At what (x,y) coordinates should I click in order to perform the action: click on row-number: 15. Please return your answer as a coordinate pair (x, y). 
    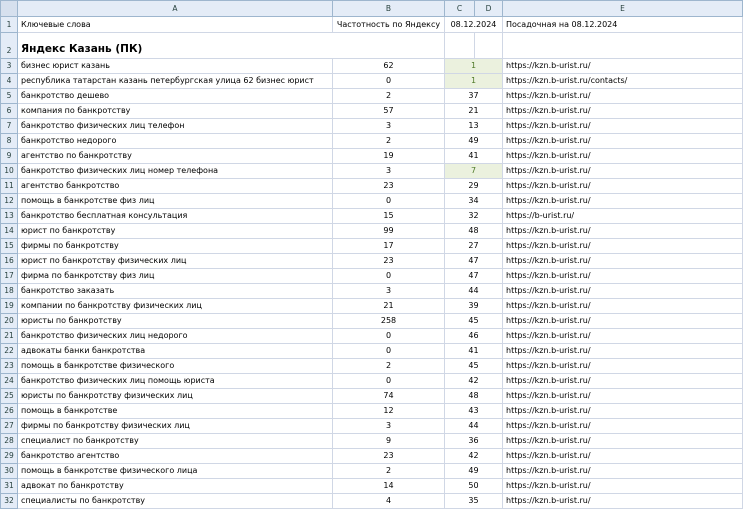
    Looking at the image, I should click on (9, 246).